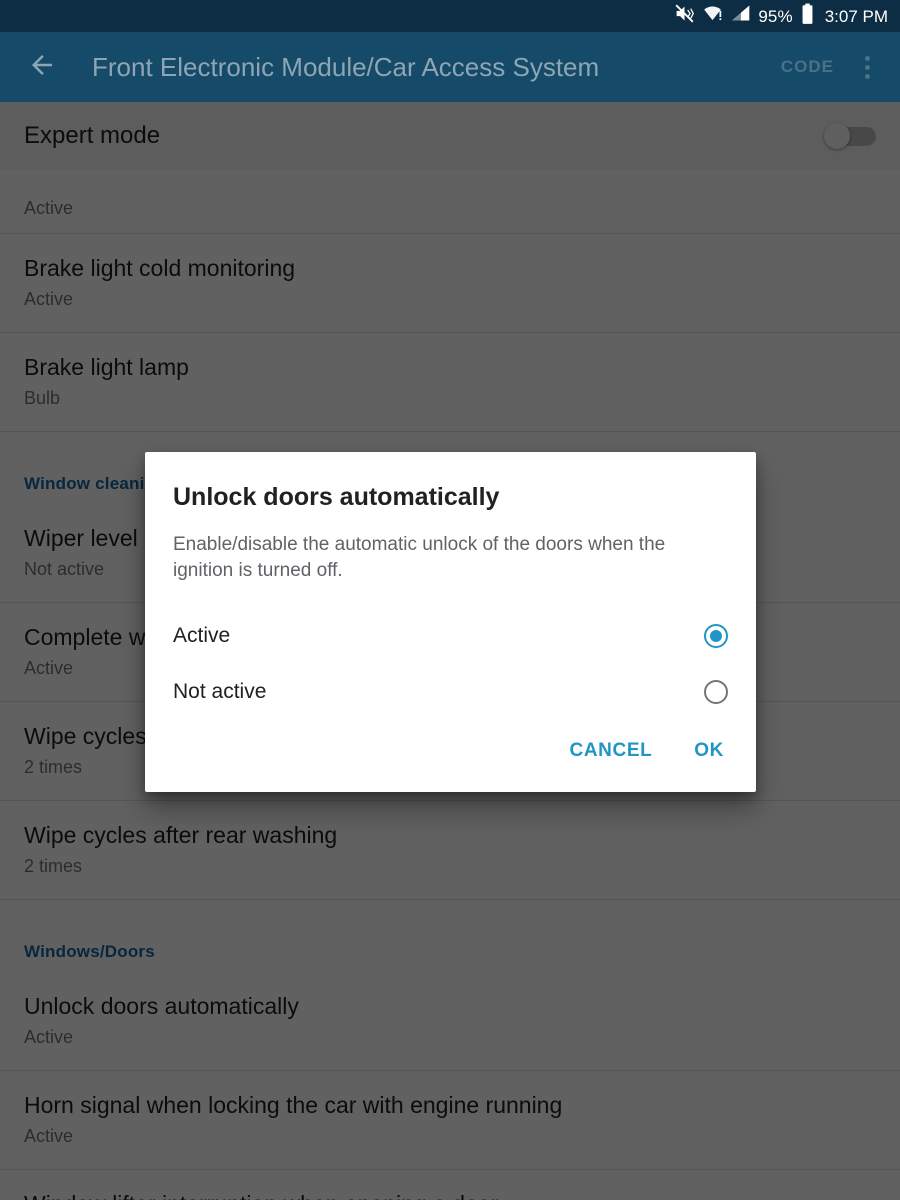 The image size is (900, 1200). What do you see at coordinates (450, 636) in the screenshot?
I see `radio-option-active: Active` at bounding box center [450, 636].